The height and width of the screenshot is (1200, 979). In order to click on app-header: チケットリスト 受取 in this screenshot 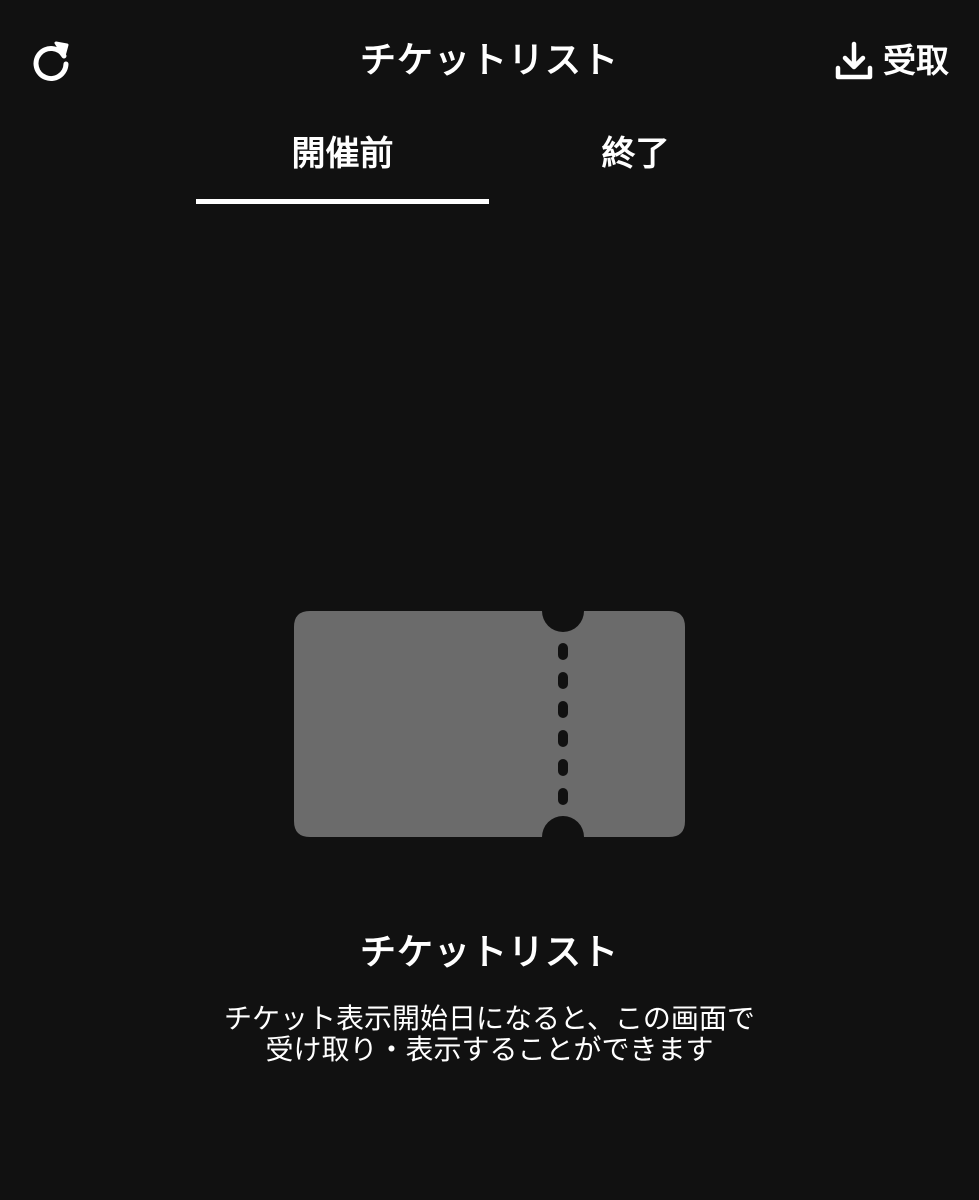, I will do `click(489, 60)`.